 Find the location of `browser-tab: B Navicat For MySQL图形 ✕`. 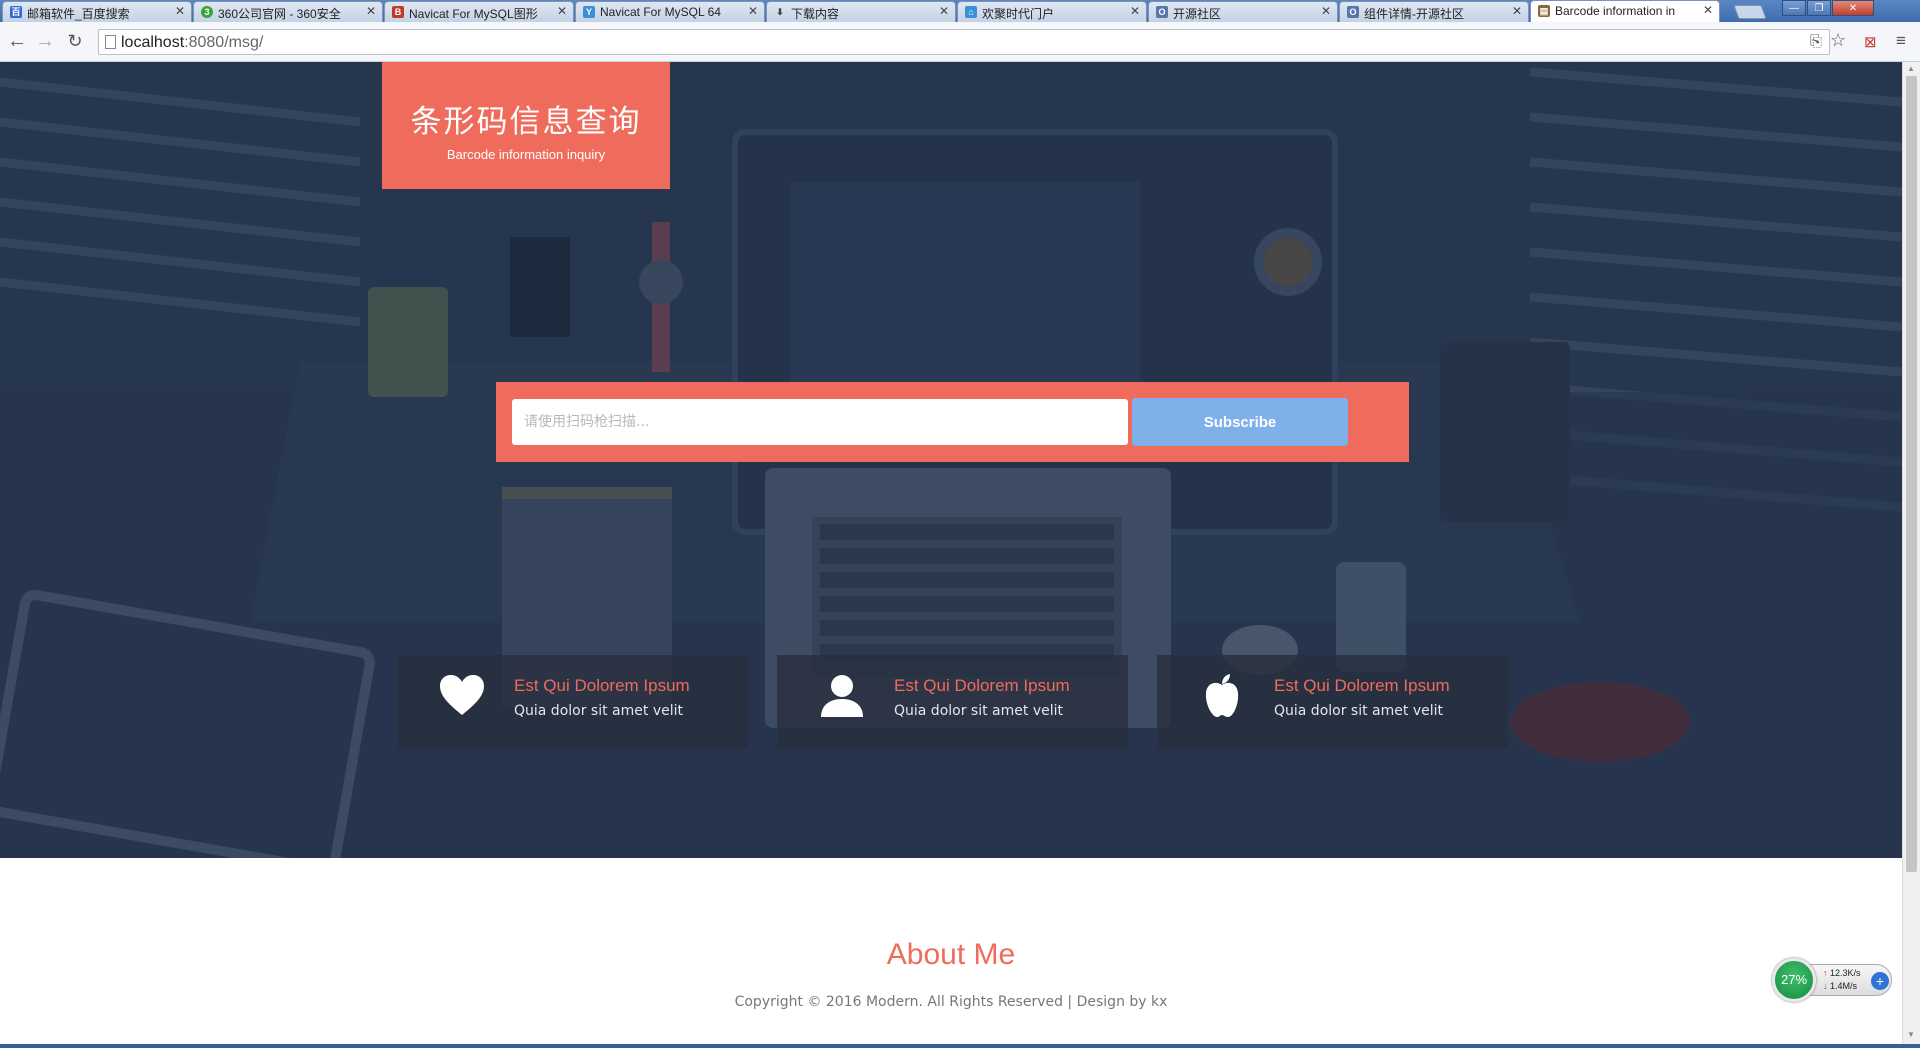

browser-tab: B Navicat For MySQL图形 ✕ is located at coordinates (479, 11).